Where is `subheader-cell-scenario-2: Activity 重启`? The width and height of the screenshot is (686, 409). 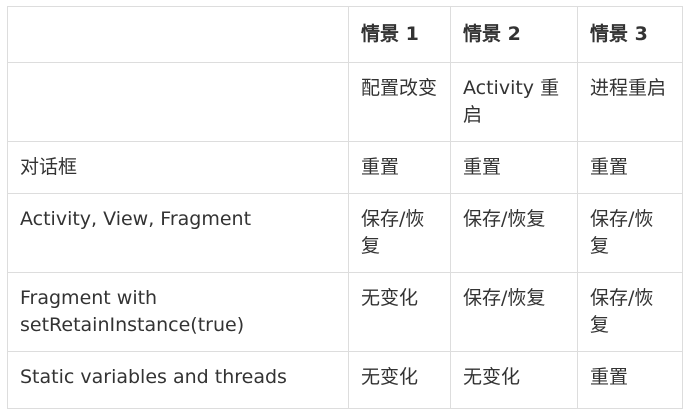
subheader-cell-scenario-2: Activity 重启 is located at coordinates (514, 102).